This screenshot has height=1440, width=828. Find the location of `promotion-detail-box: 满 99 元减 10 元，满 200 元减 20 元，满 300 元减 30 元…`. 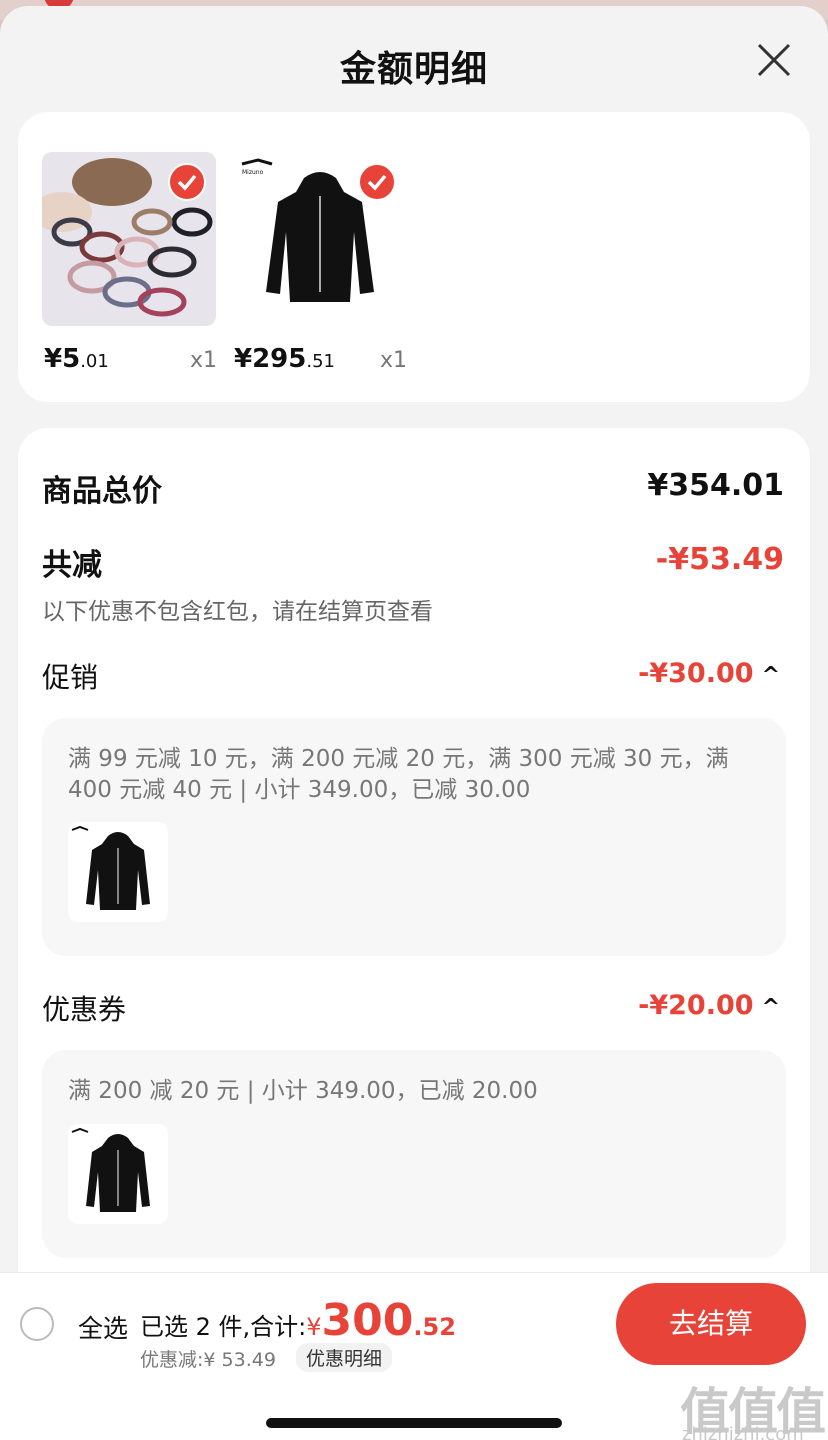

promotion-detail-box: 满 99 元减 10 元，满 200 元减 20 元，满 300 元减 30 元… is located at coordinates (414, 837).